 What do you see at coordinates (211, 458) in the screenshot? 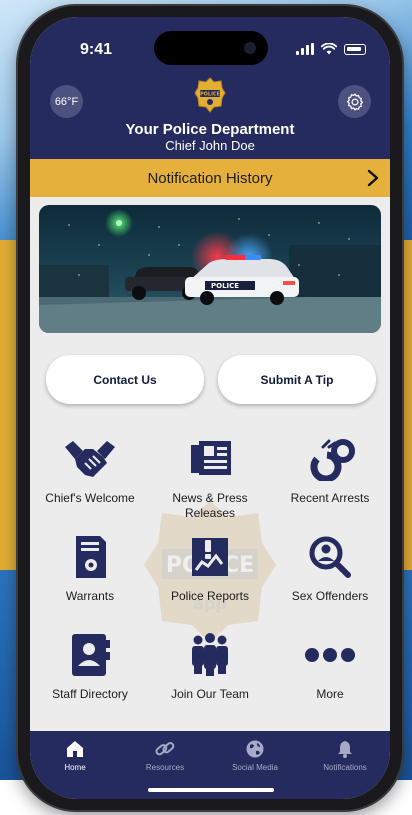
I see `newspaper-icon` at bounding box center [211, 458].